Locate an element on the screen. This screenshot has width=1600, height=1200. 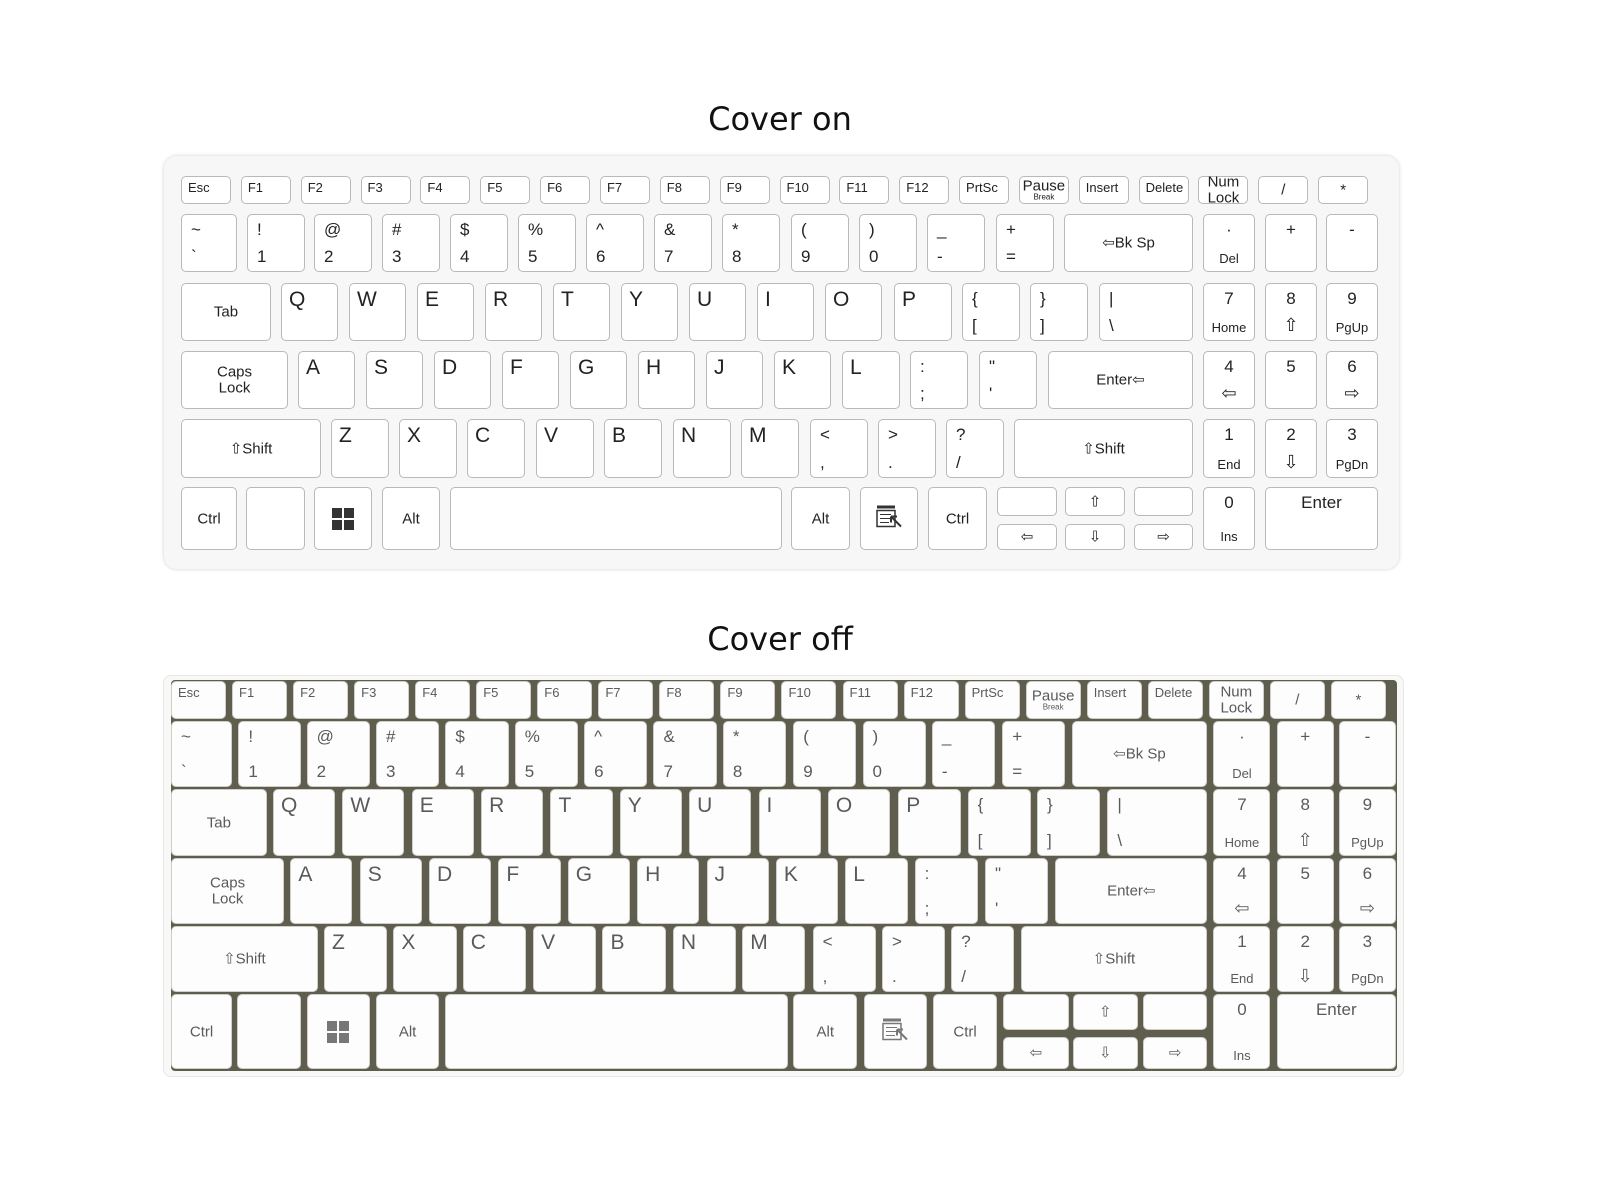
key-f5: F5 is located at coordinates (505, 190).